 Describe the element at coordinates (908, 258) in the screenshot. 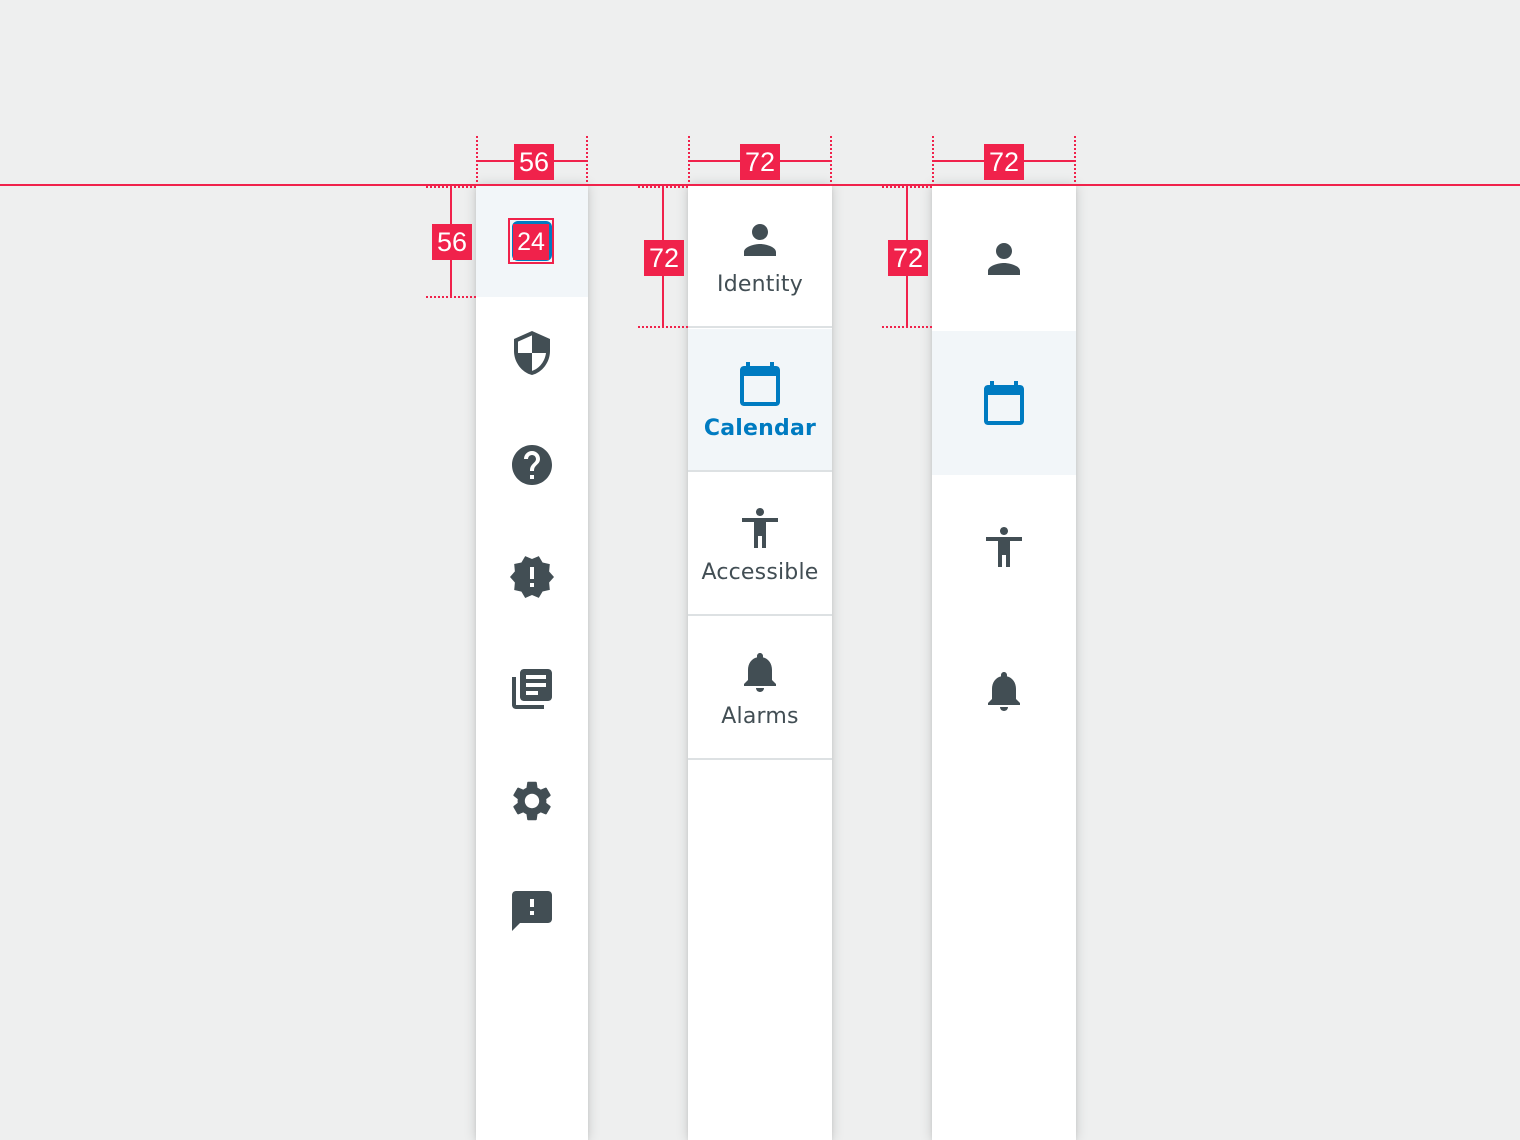

I see `icons-height-badge: 72` at that location.